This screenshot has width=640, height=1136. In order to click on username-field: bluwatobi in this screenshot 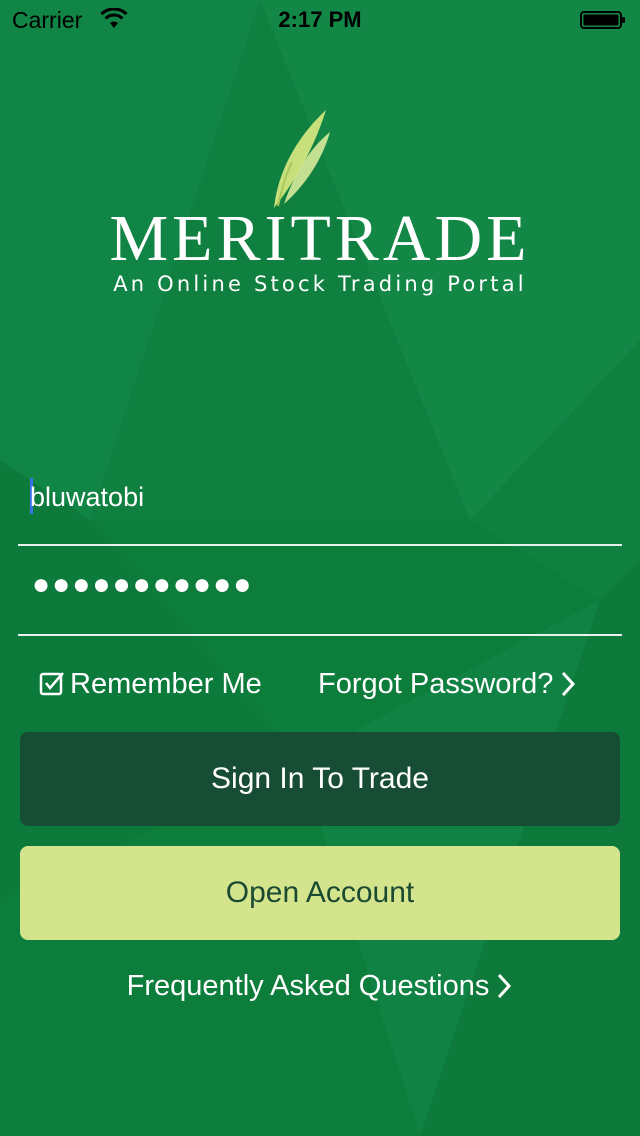, I will do `click(320, 501)`.